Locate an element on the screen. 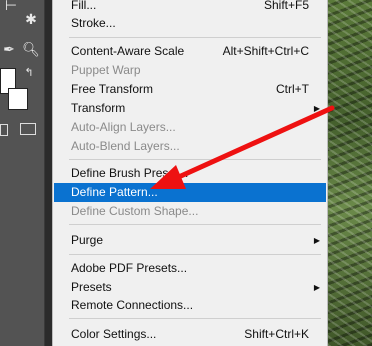  annotation-arrow-head is located at coordinates (168, 177).